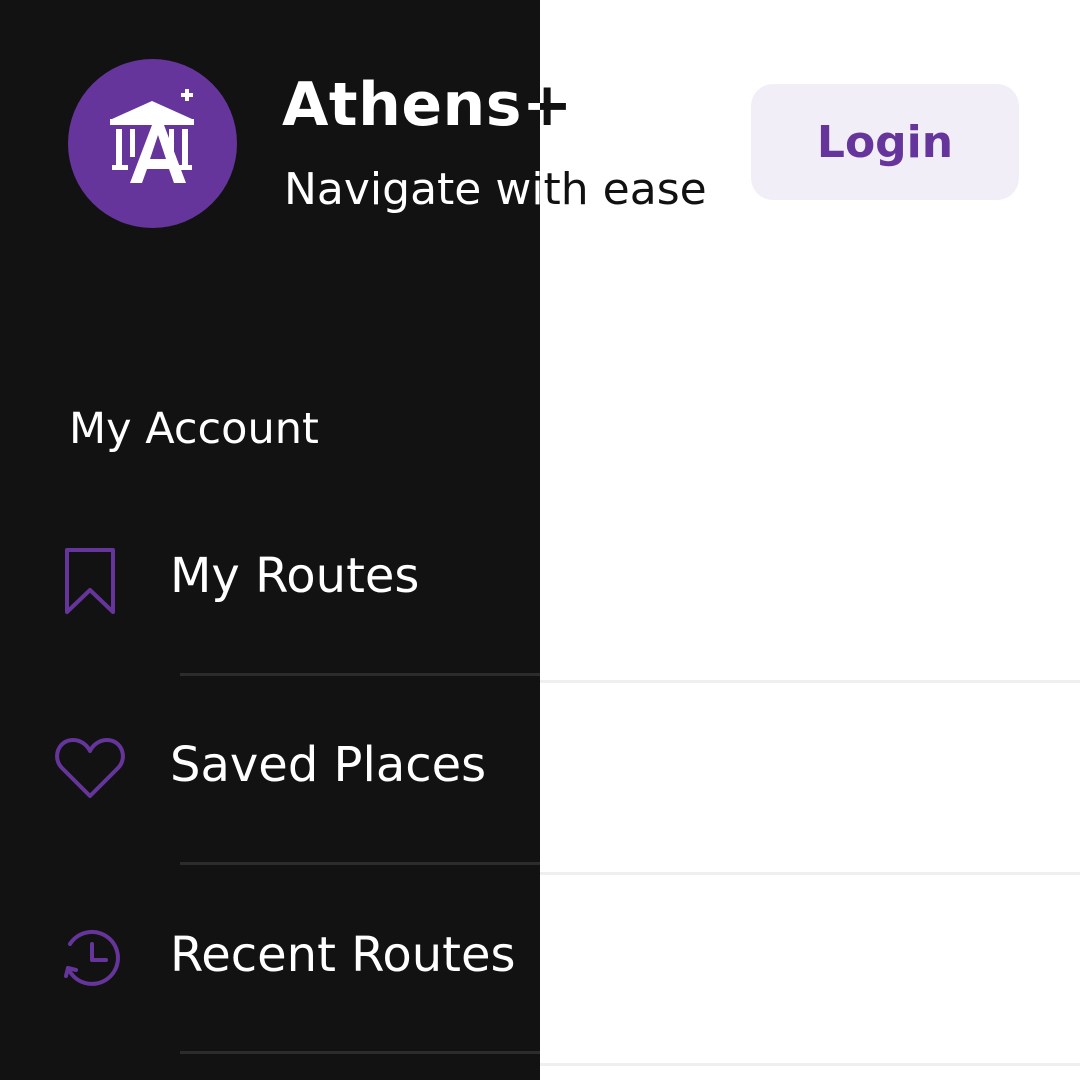  What do you see at coordinates (343, 955) in the screenshot?
I see `sidebar-item-label: Recent Routes` at bounding box center [343, 955].